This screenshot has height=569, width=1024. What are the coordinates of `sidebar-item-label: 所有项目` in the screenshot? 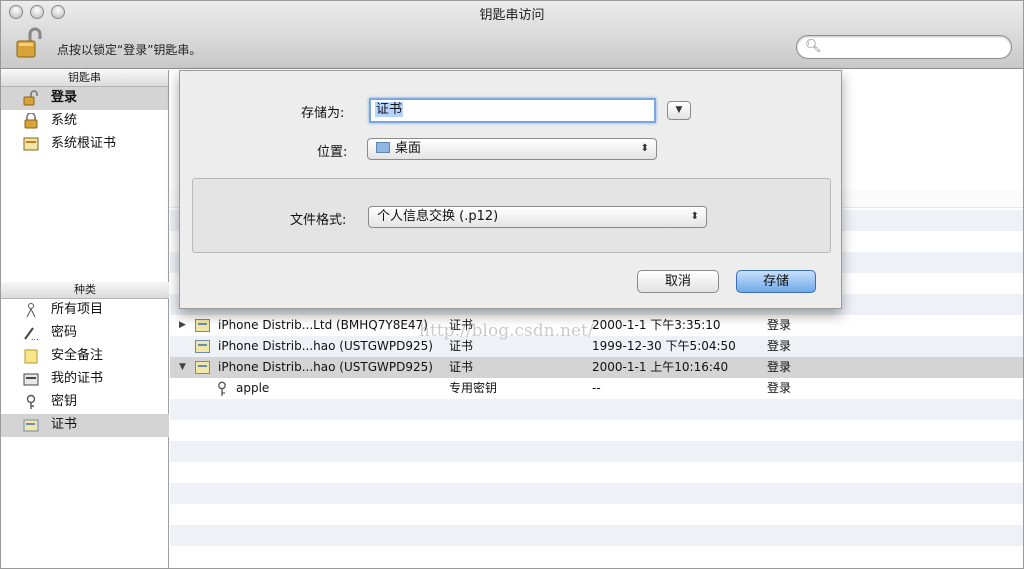 It's located at (77, 309).